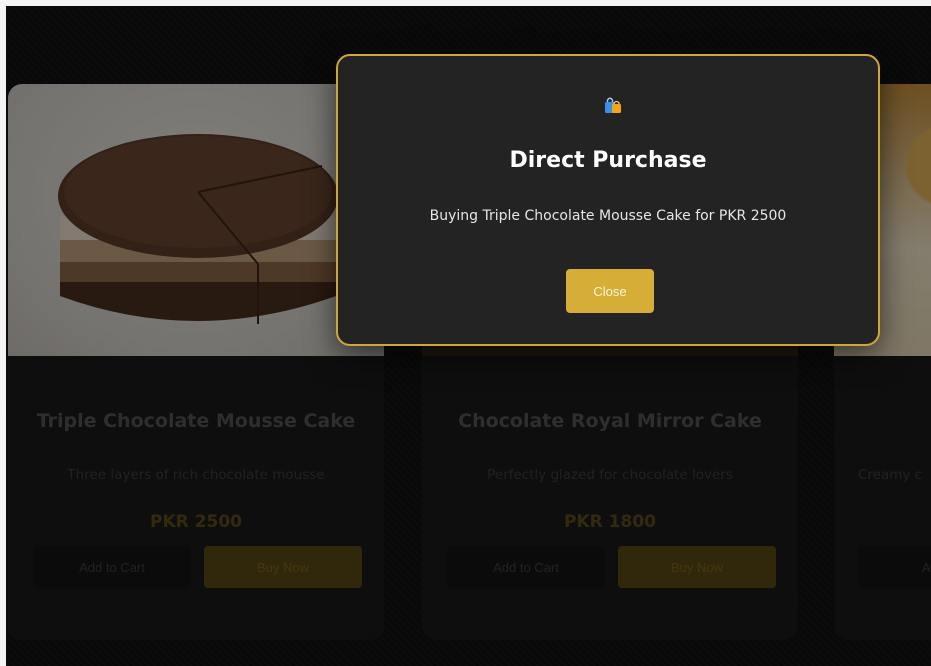 The height and width of the screenshot is (666, 931). Describe the element at coordinates (613, 105) in the screenshot. I see `shopping-bag-icon` at that location.